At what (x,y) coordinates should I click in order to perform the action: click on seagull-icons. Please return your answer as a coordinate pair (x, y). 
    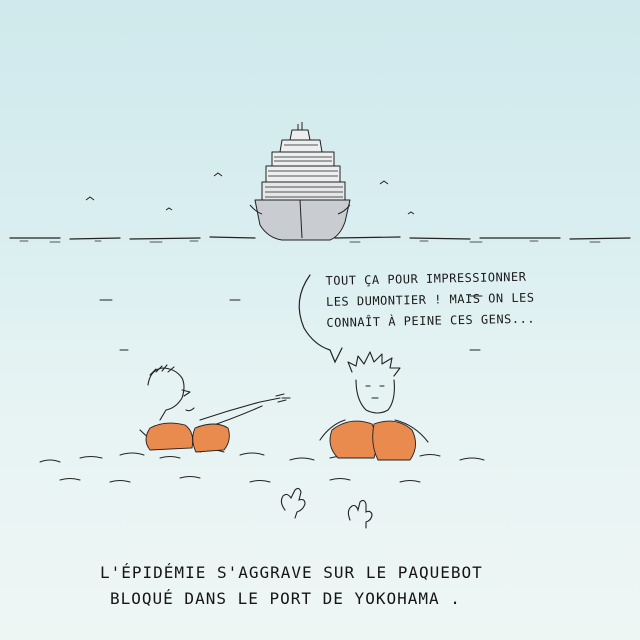
    Looking at the image, I should click on (250, 193).